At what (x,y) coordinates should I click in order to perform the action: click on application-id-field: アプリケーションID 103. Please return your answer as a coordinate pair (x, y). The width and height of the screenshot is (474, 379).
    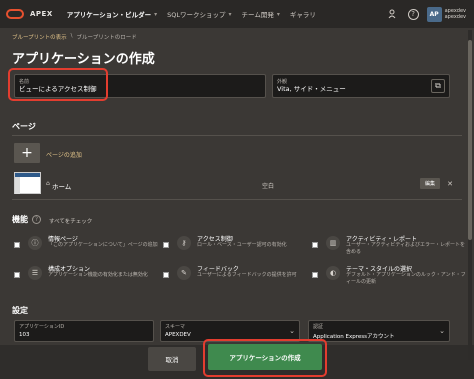
    Looking at the image, I should click on (84, 331).